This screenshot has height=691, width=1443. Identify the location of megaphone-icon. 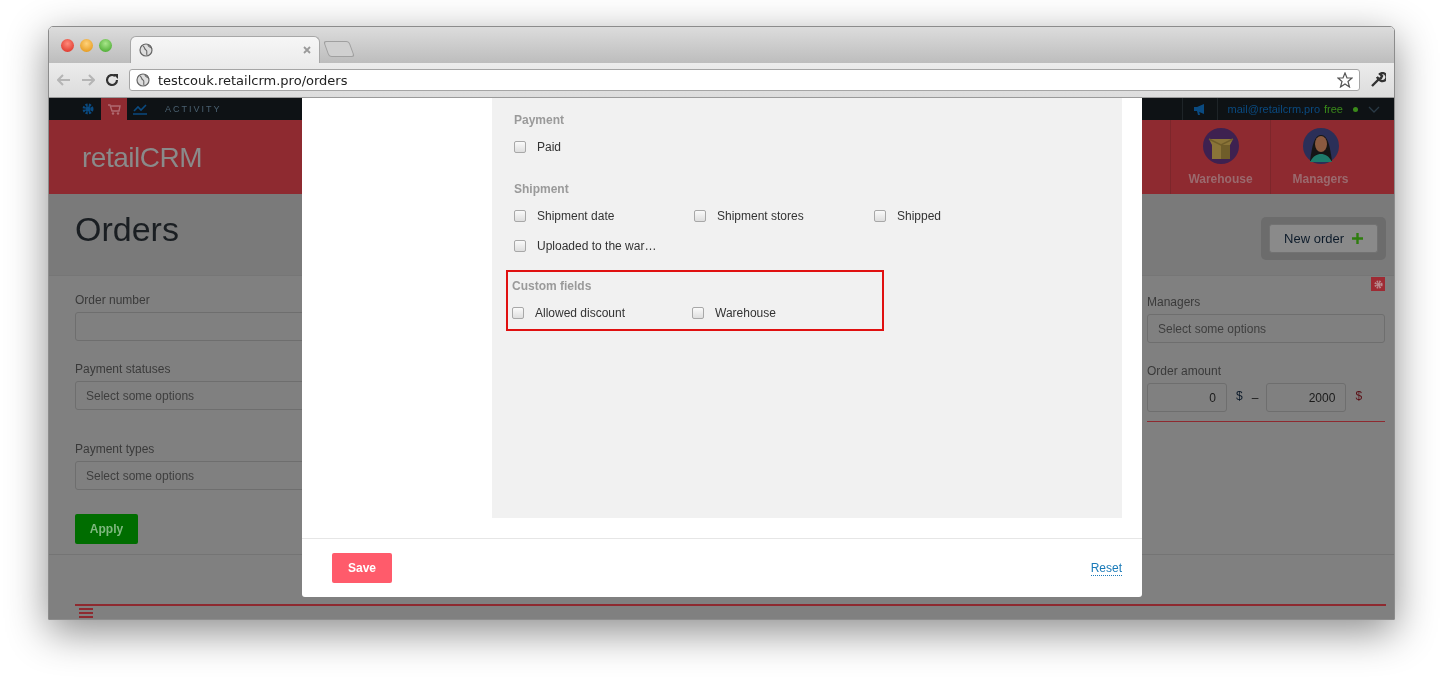
(1199, 109).